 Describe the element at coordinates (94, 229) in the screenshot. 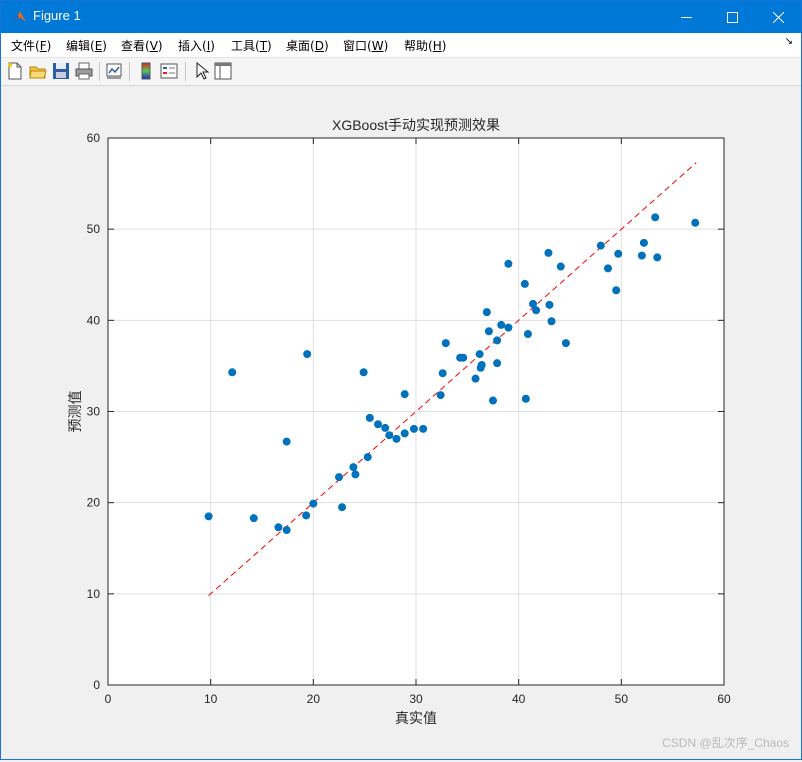

I see `y-tick-label: 50` at that location.